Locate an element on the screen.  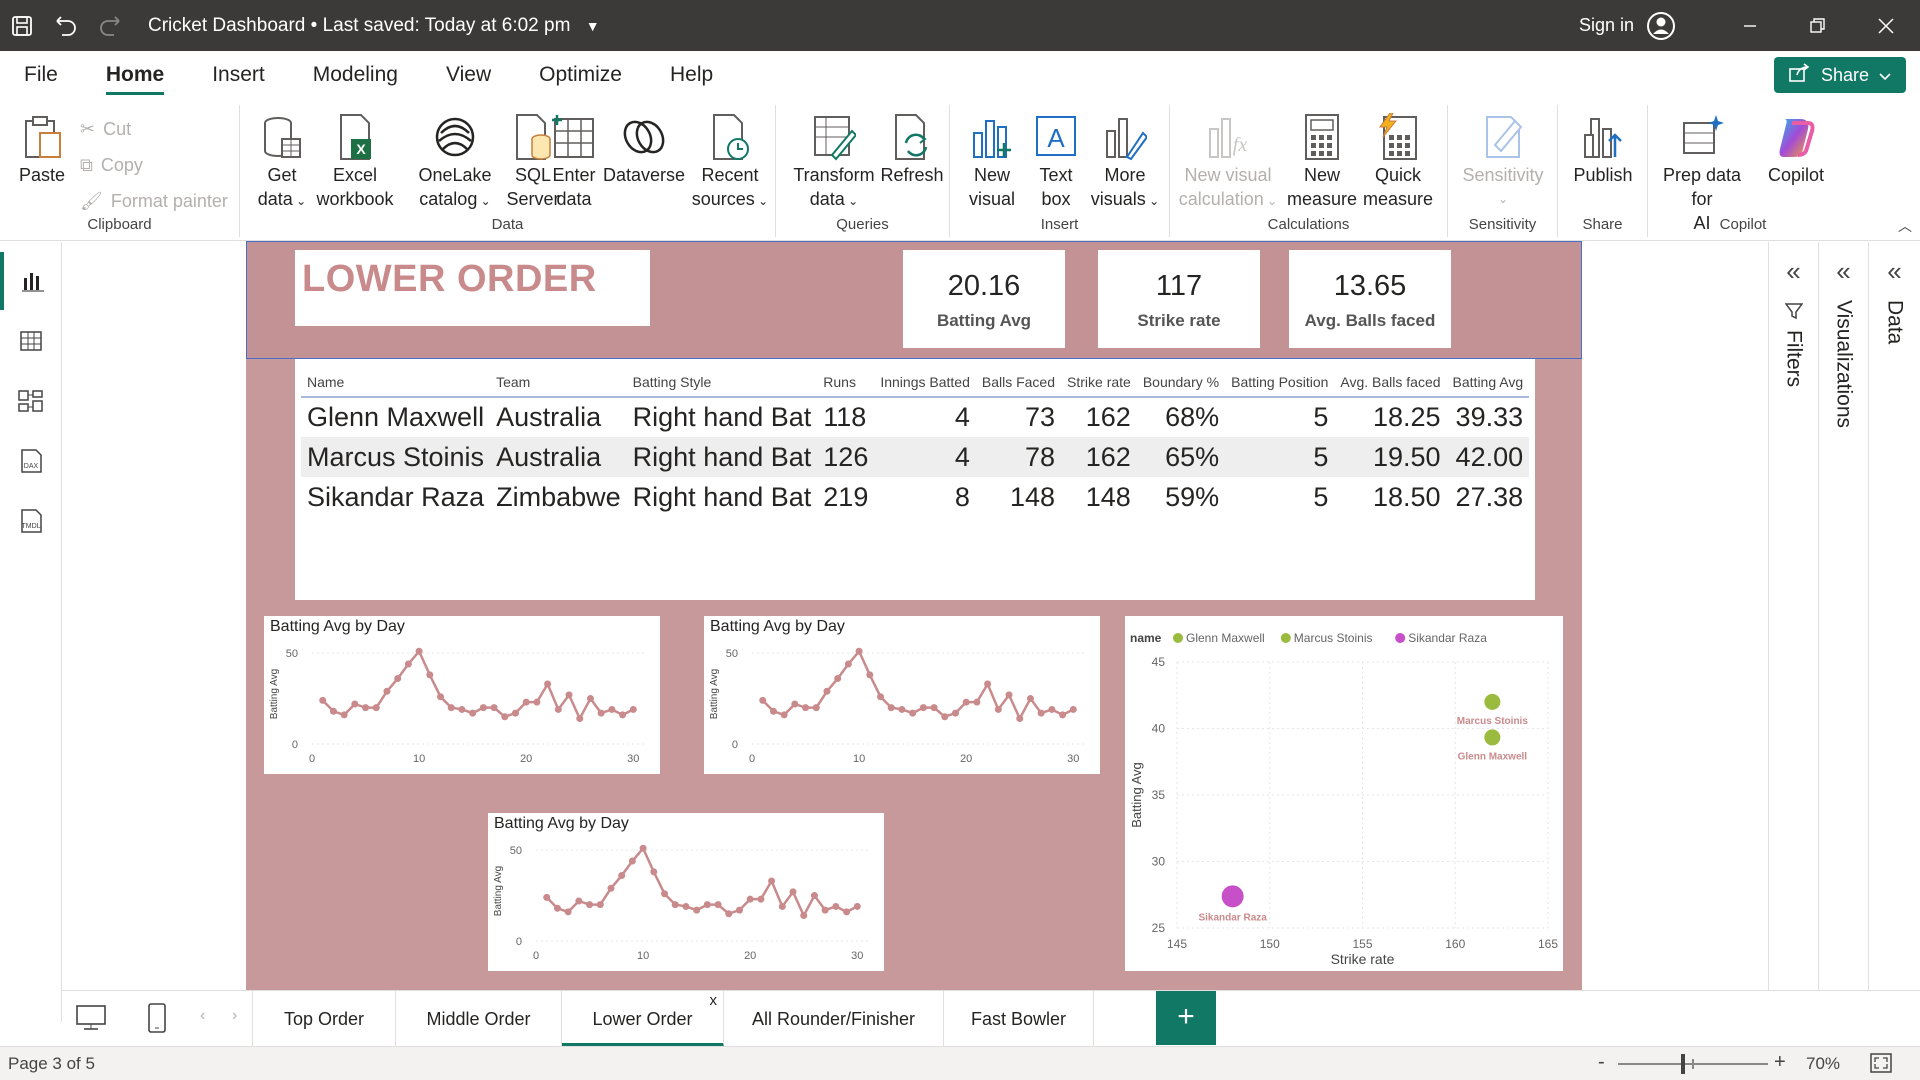
new-visual-button: New visual is located at coordinates (992, 162).